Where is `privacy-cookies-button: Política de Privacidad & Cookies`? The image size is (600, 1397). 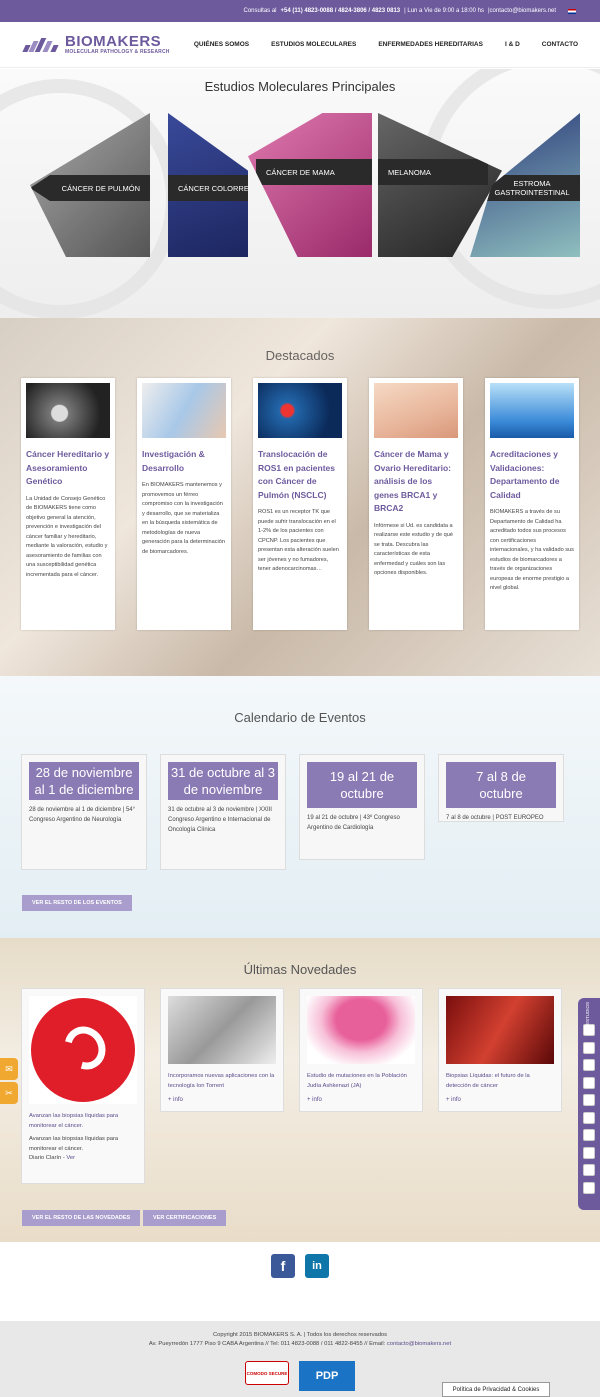 privacy-cookies-button: Política de Privacidad & Cookies is located at coordinates (496, 1389).